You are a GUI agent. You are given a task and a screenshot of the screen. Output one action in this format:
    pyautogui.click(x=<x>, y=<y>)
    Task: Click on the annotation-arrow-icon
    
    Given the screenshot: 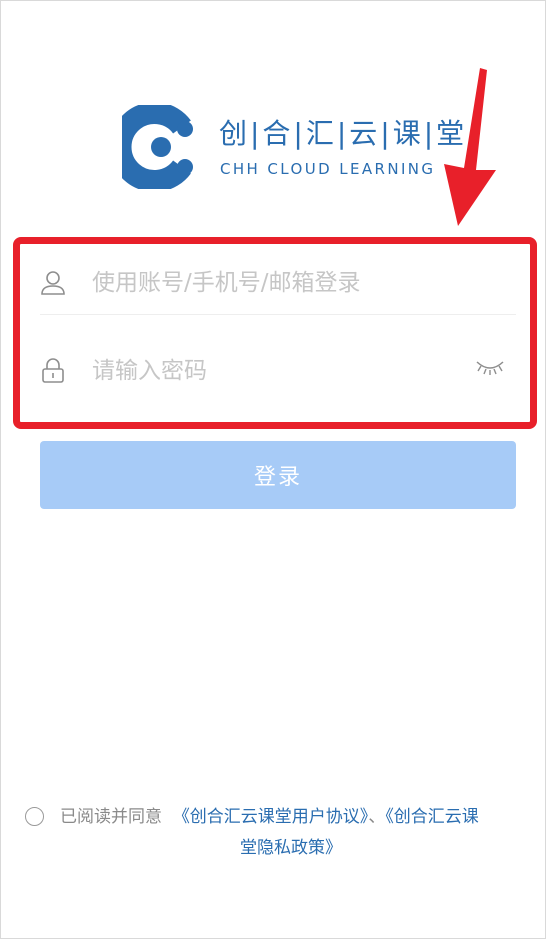 What is the action you would take?
    pyautogui.click(x=470, y=147)
    